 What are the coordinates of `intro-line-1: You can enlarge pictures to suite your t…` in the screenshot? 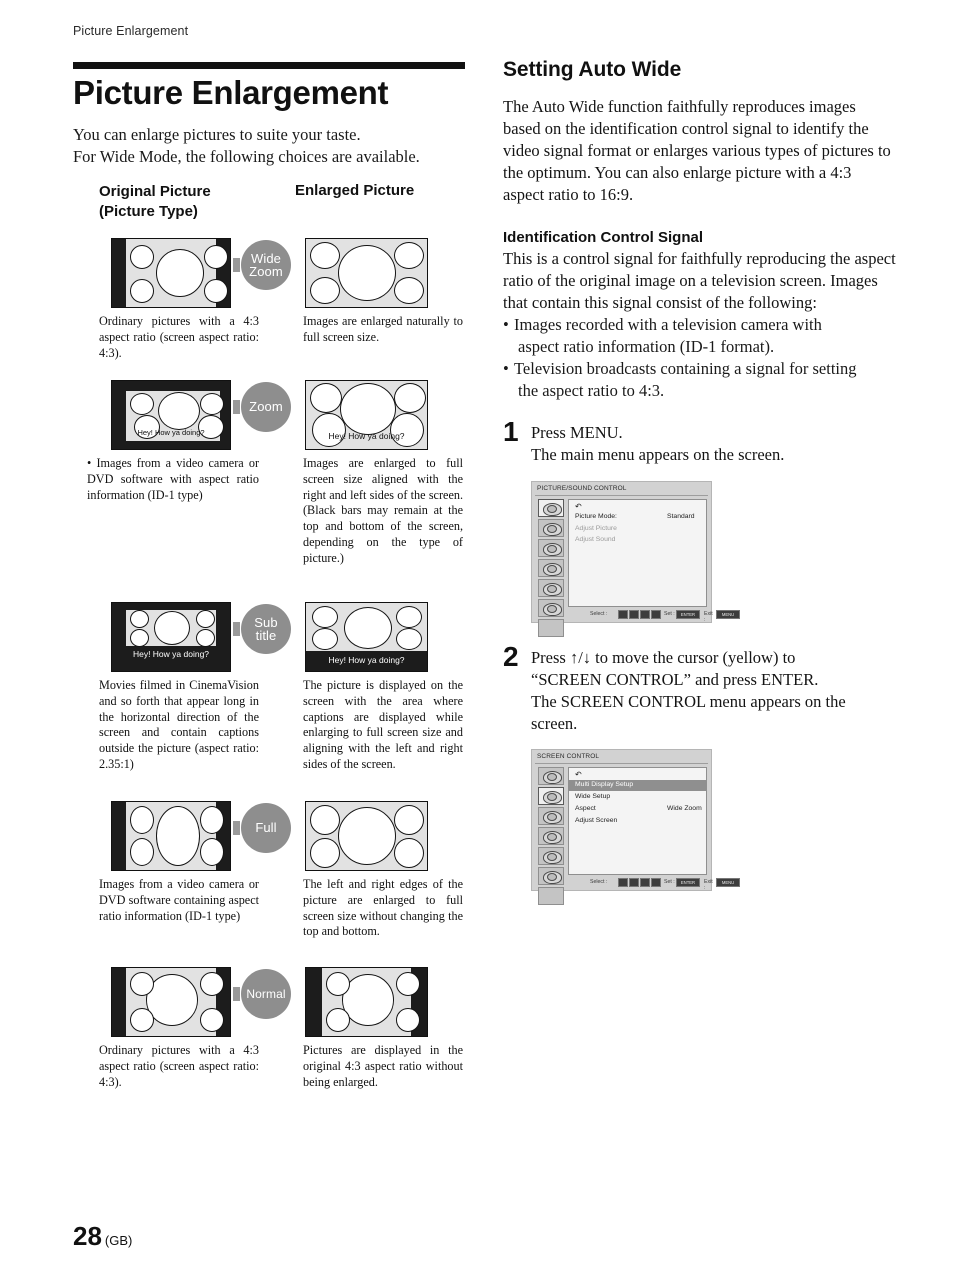 It's located at (217, 134).